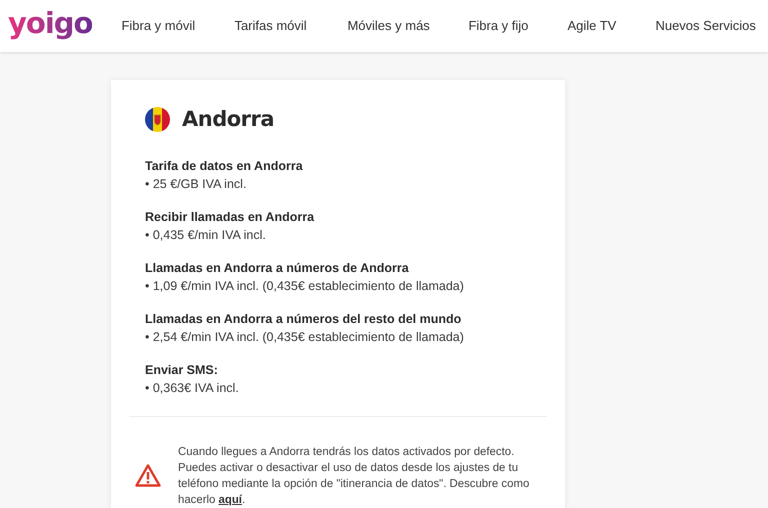 The image size is (768, 508). What do you see at coordinates (277, 268) in the screenshot?
I see `section-heading: Llamadas en Andorra a números de Andorra` at bounding box center [277, 268].